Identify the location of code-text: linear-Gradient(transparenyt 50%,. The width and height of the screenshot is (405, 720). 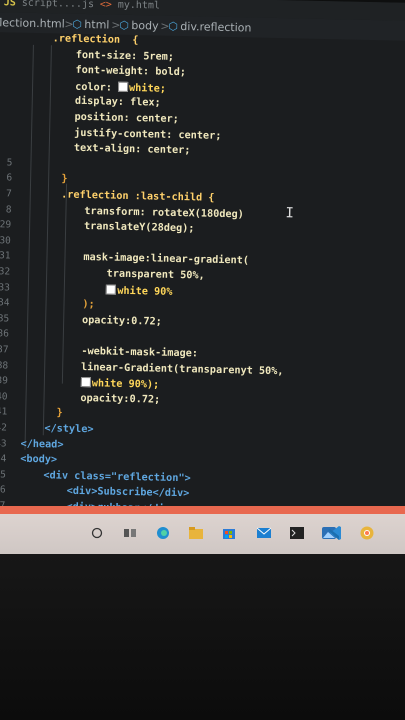
(182, 369).